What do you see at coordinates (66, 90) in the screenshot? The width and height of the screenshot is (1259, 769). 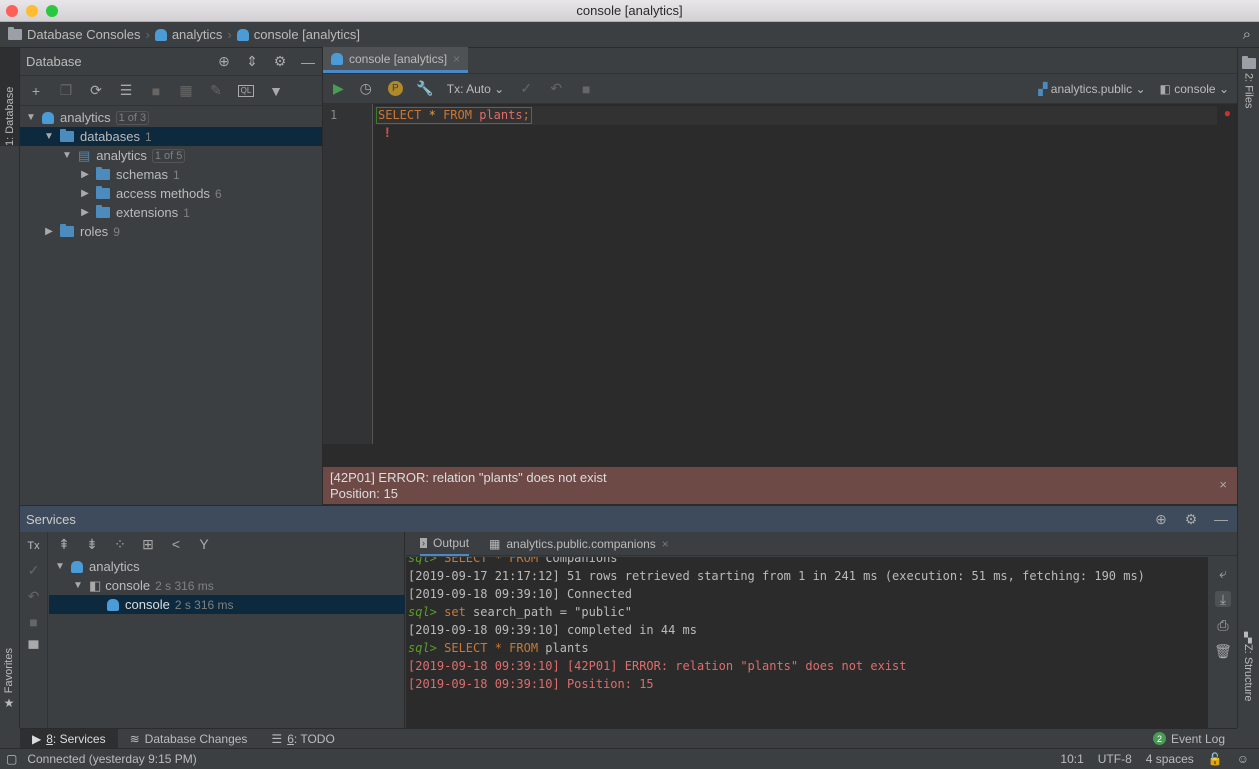 I see `duplicate-icon: ❐` at bounding box center [66, 90].